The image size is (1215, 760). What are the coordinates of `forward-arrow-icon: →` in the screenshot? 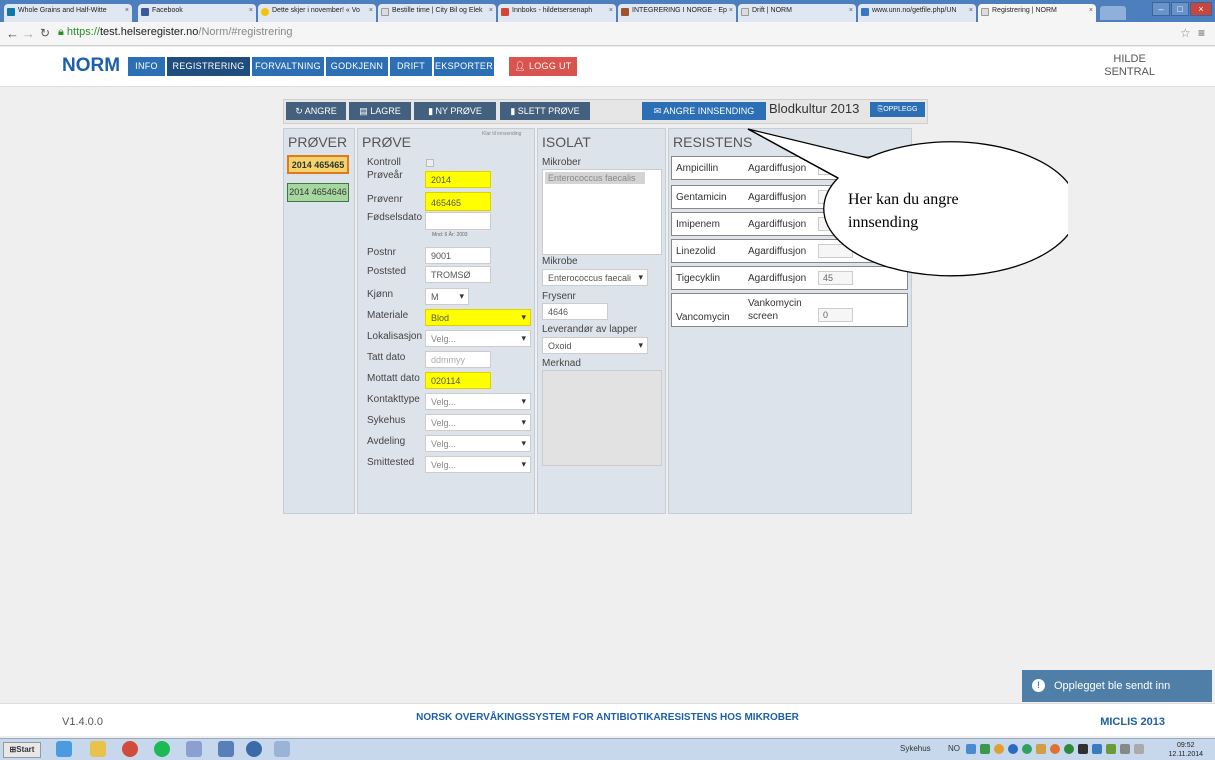 It's located at (28, 33).